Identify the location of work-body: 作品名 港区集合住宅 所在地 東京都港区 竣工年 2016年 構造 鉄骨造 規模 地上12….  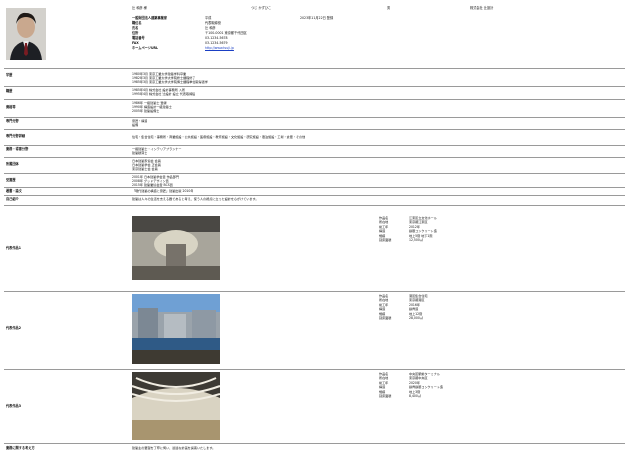
(372, 330).